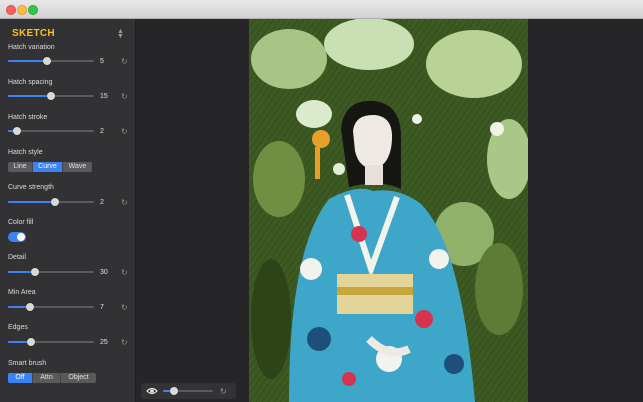  I want to click on smart-brush-off: Off, so click(20, 378).